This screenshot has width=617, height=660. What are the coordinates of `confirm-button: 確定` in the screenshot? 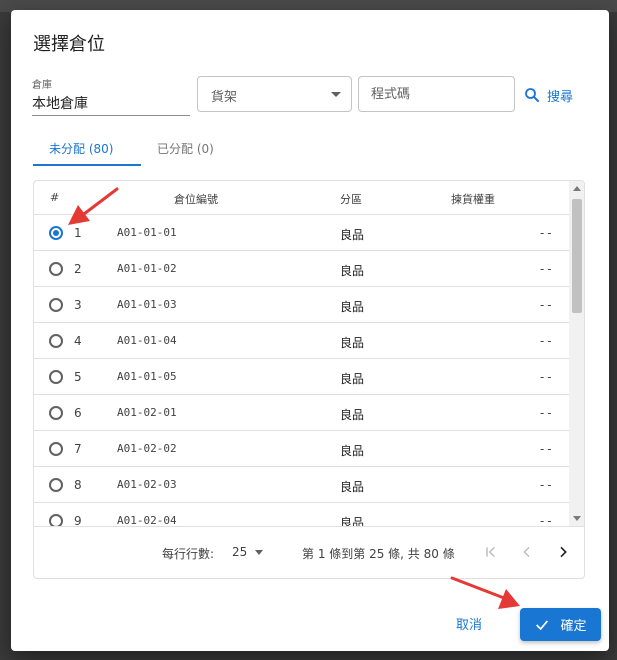 It's located at (560, 624).